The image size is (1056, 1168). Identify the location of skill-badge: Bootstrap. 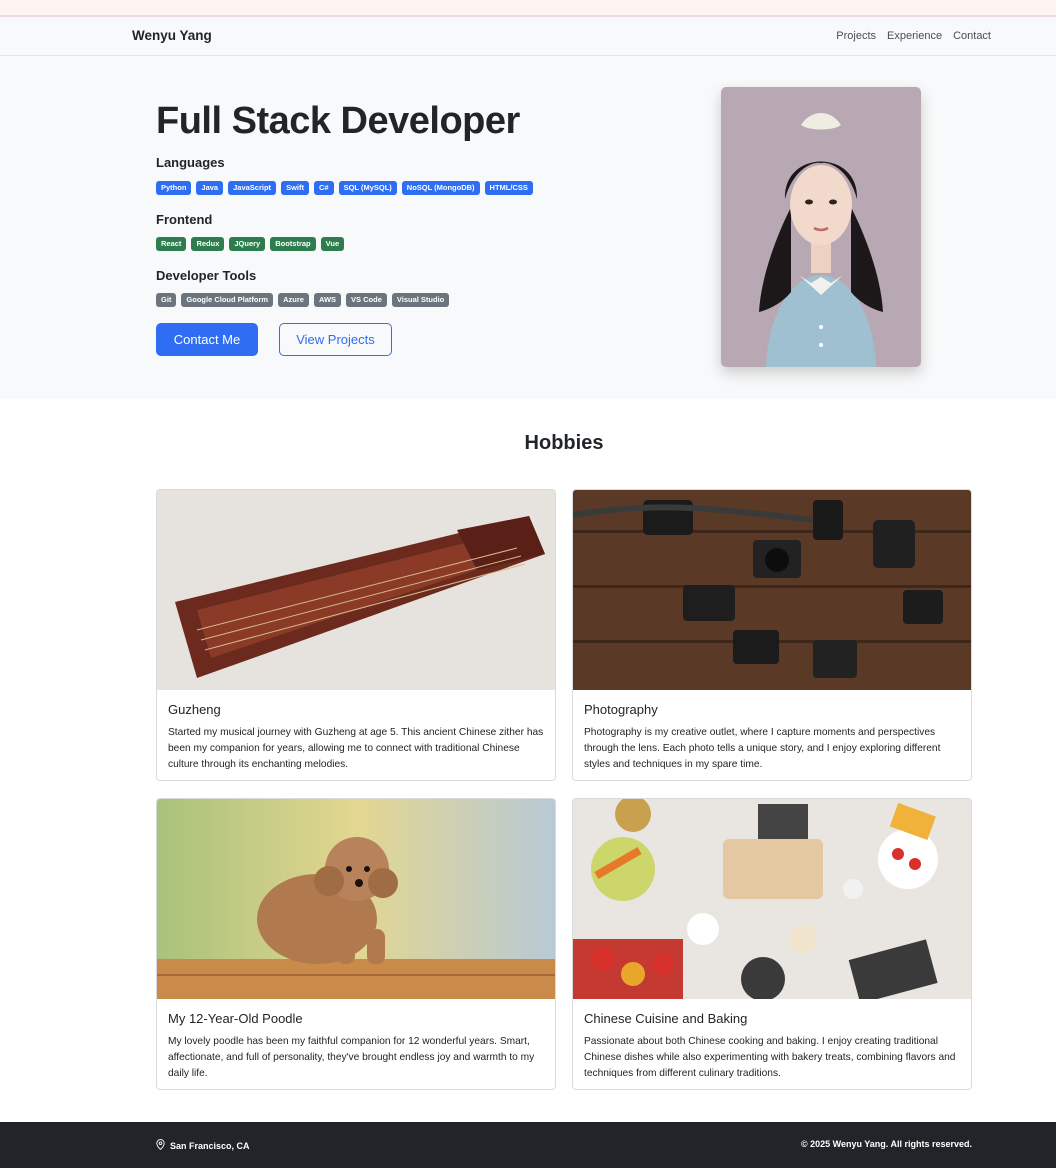
(293, 244).